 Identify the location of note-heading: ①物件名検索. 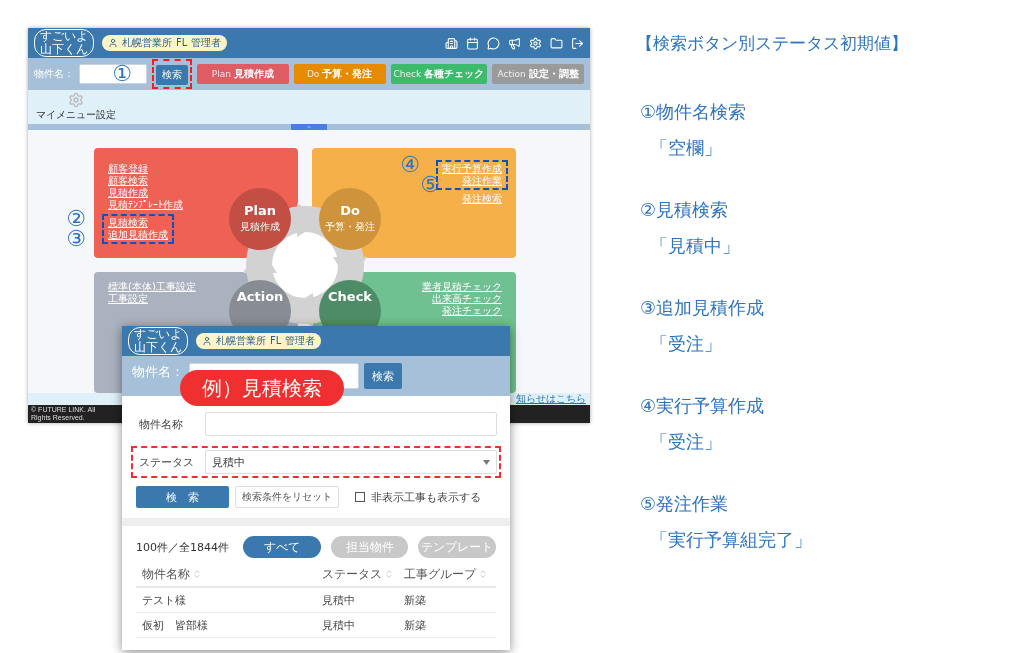
(694, 112).